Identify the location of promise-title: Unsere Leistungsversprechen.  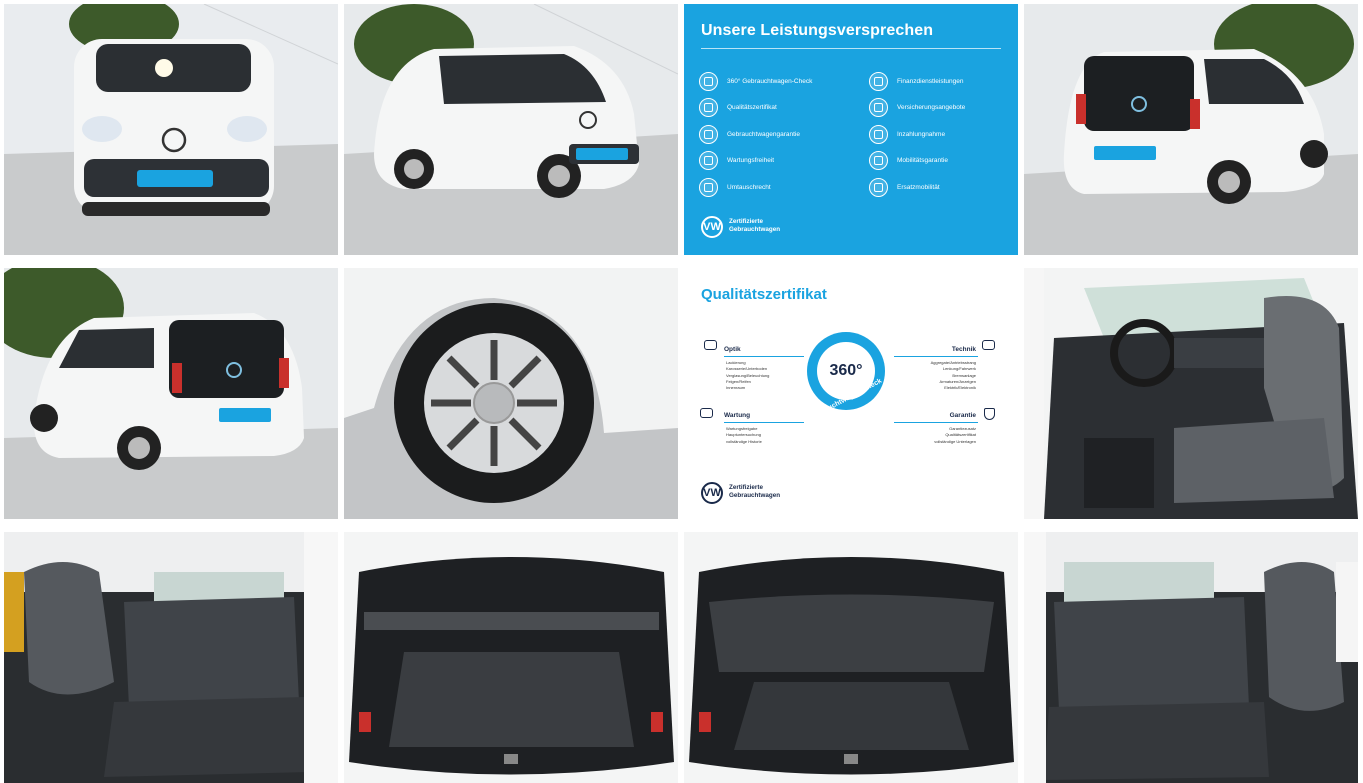
(817, 30).